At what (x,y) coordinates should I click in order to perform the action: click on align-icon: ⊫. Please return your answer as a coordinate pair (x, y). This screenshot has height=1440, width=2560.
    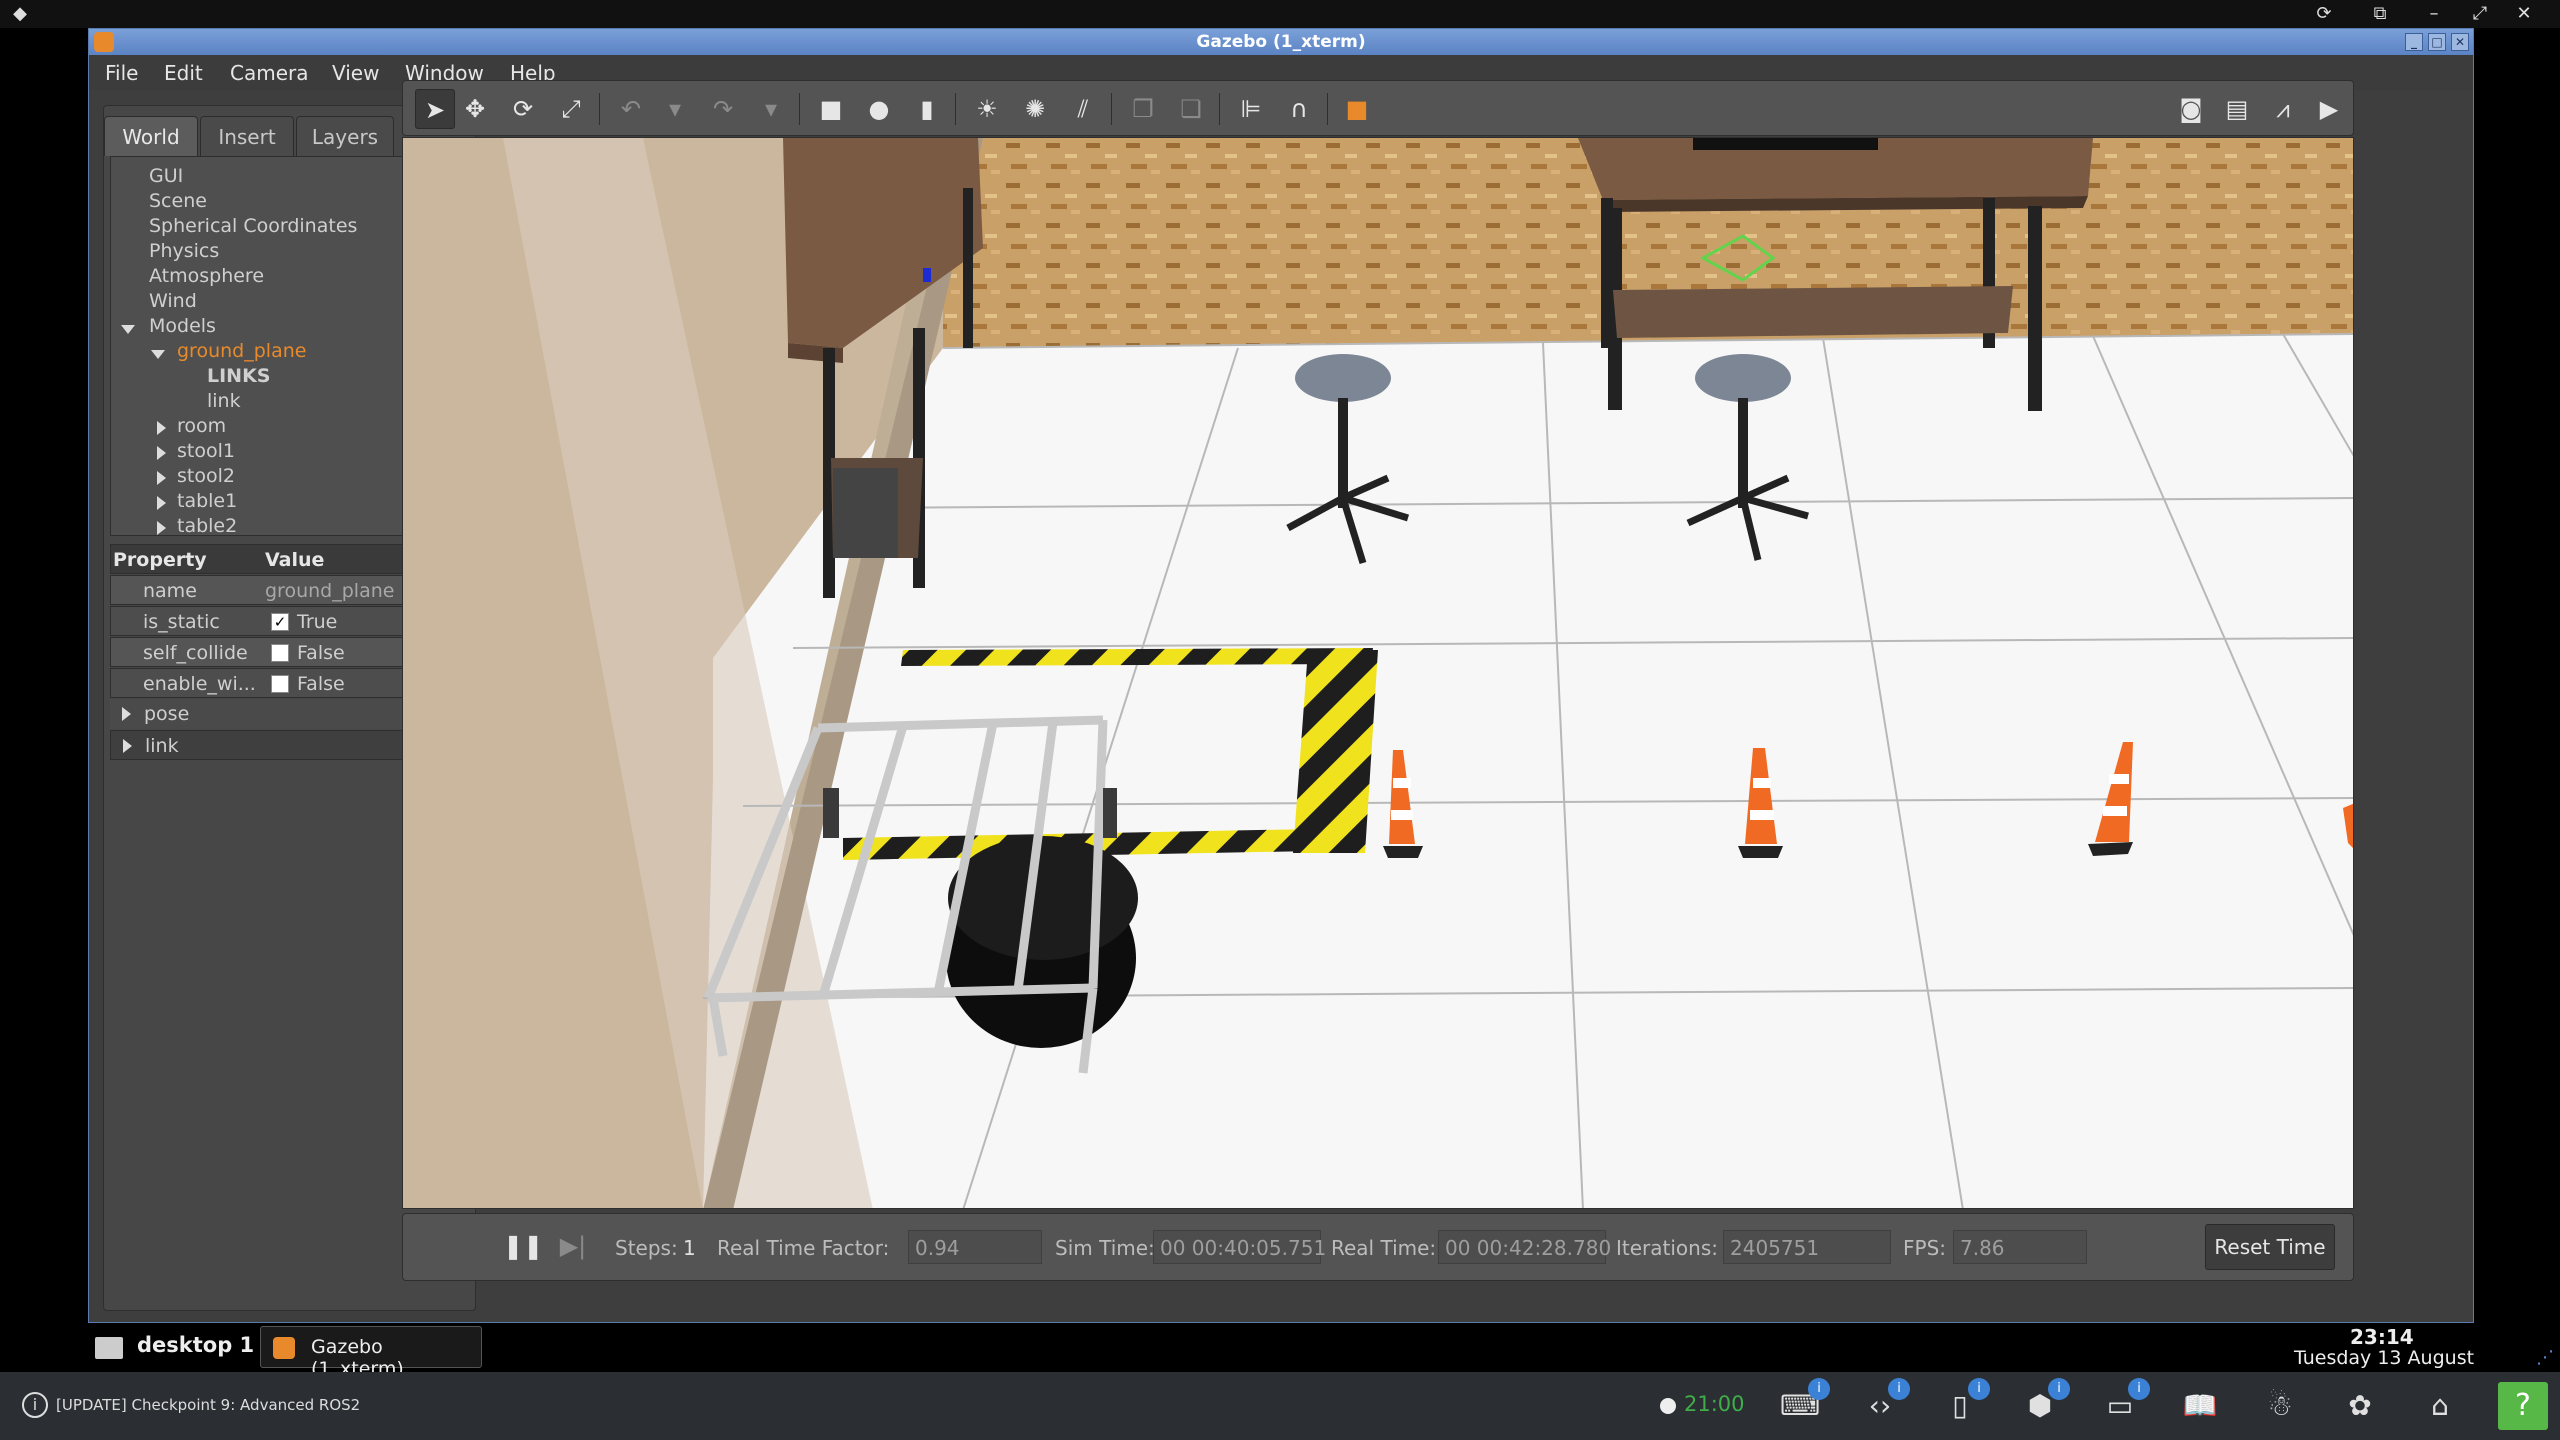
    Looking at the image, I should click on (1251, 109).